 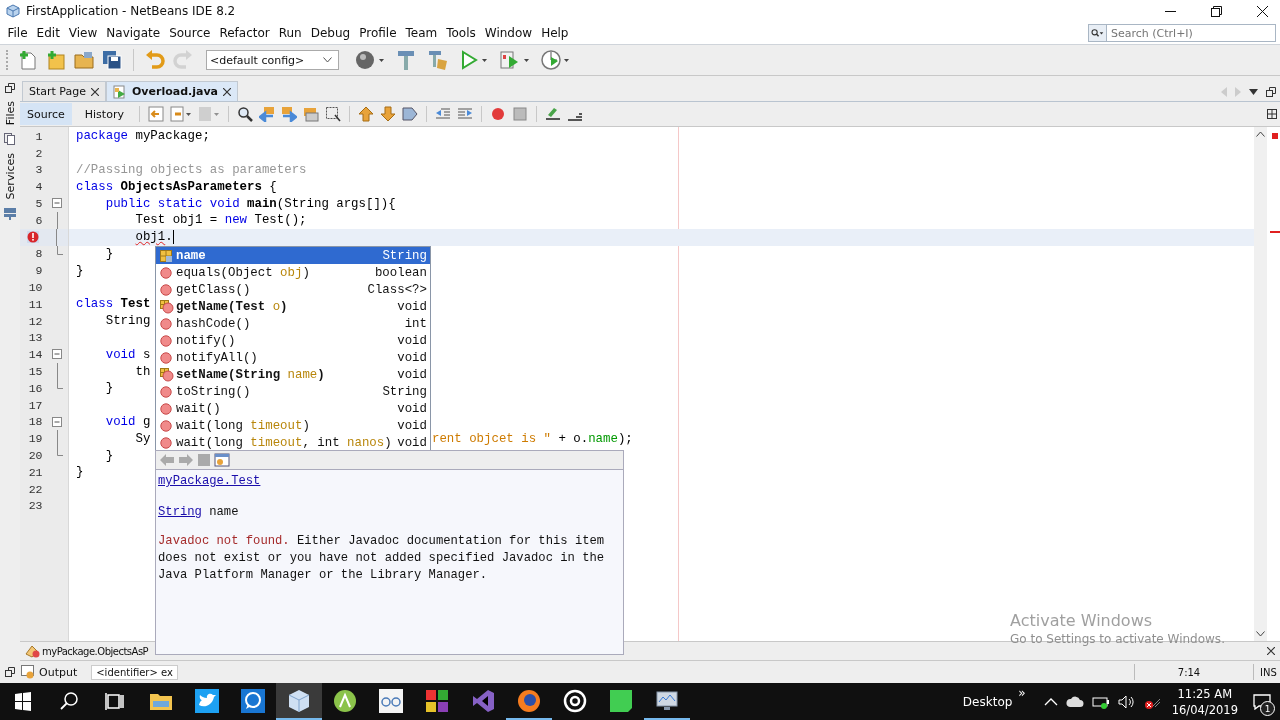 What do you see at coordinates (332, 114) in the screenshot?
I see `select-icon` at bounding box center [332, 114].